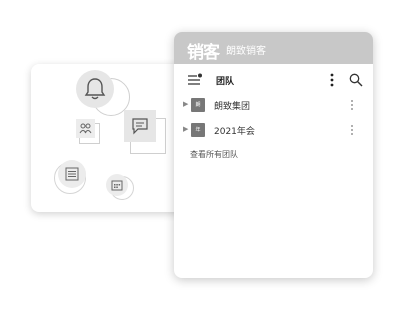  What do you see at coordinates (198, 105) in the screenshot?
I see `avatar: 朗` at bounding box center [198, 105].